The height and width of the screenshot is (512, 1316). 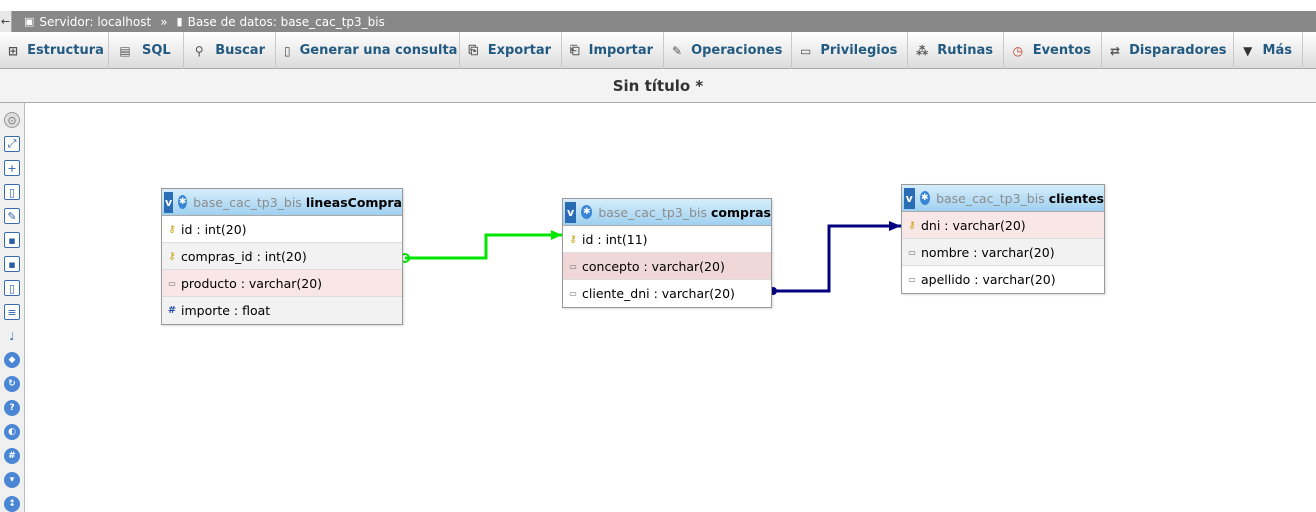 I want to click on tab-generar-consulta: ▯ Generar una consulta, so click(x=368, y=50).